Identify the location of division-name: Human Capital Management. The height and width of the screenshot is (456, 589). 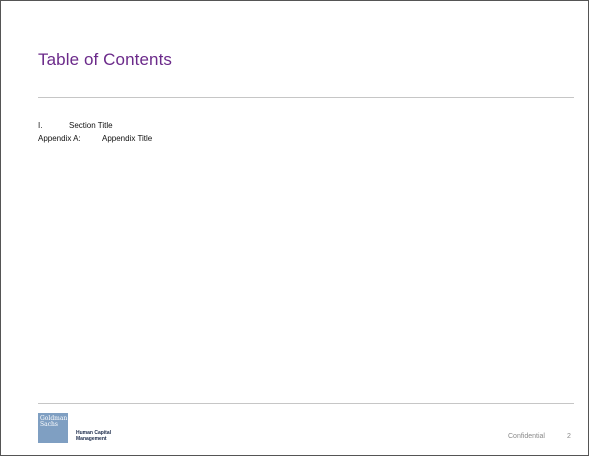
(93, 436).